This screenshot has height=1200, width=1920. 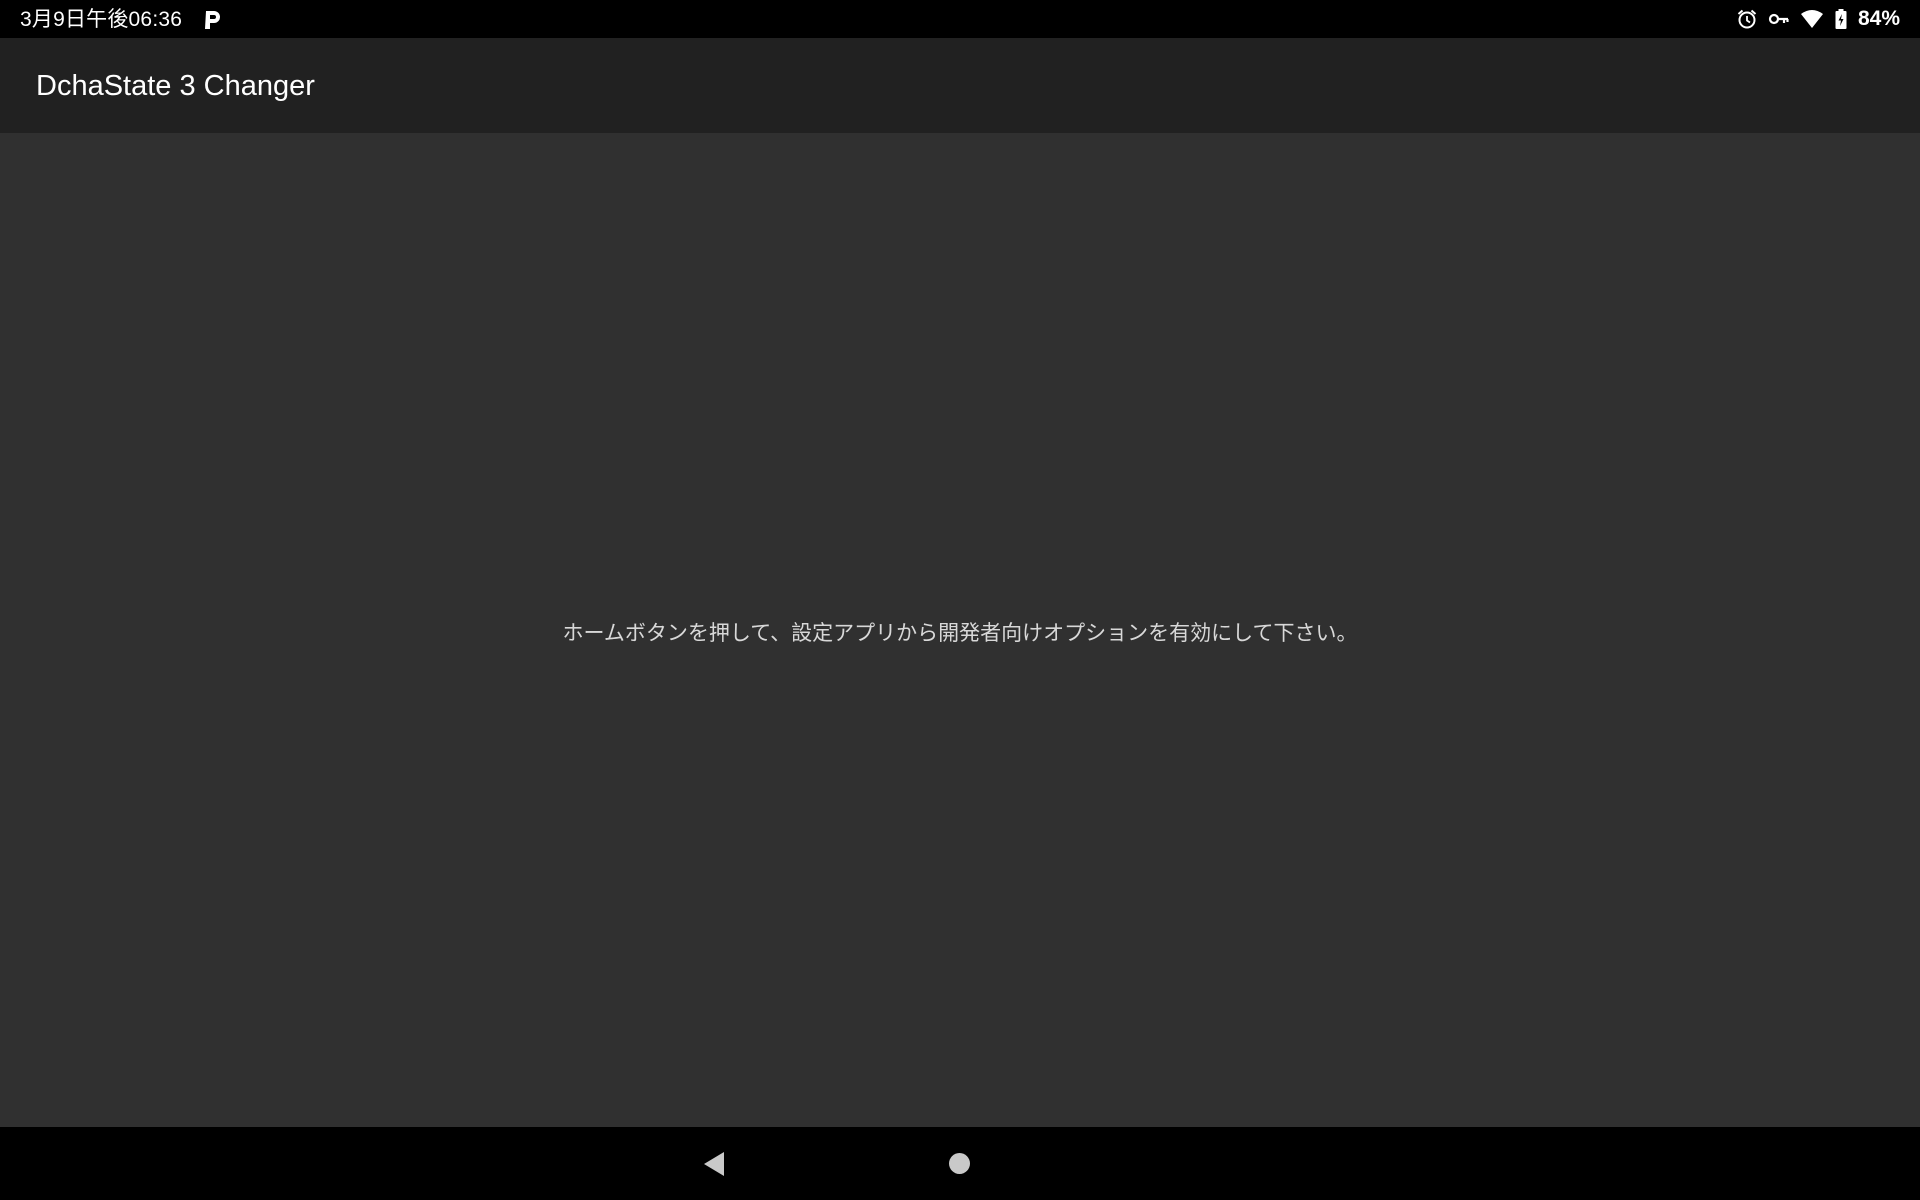 I want to click on battery-percent: 84%, so click(x=1878, y=18).